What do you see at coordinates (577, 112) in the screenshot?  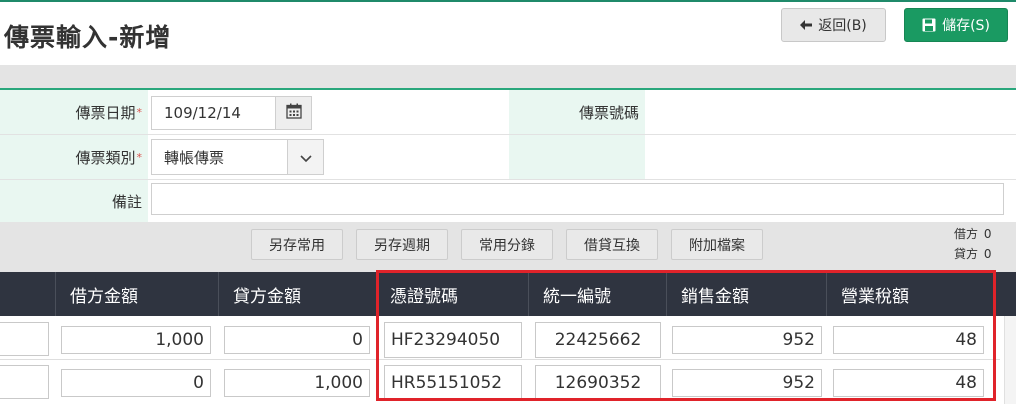 I see `voucher-number-label: 傳票號碼` at bounding box center [577, 112].